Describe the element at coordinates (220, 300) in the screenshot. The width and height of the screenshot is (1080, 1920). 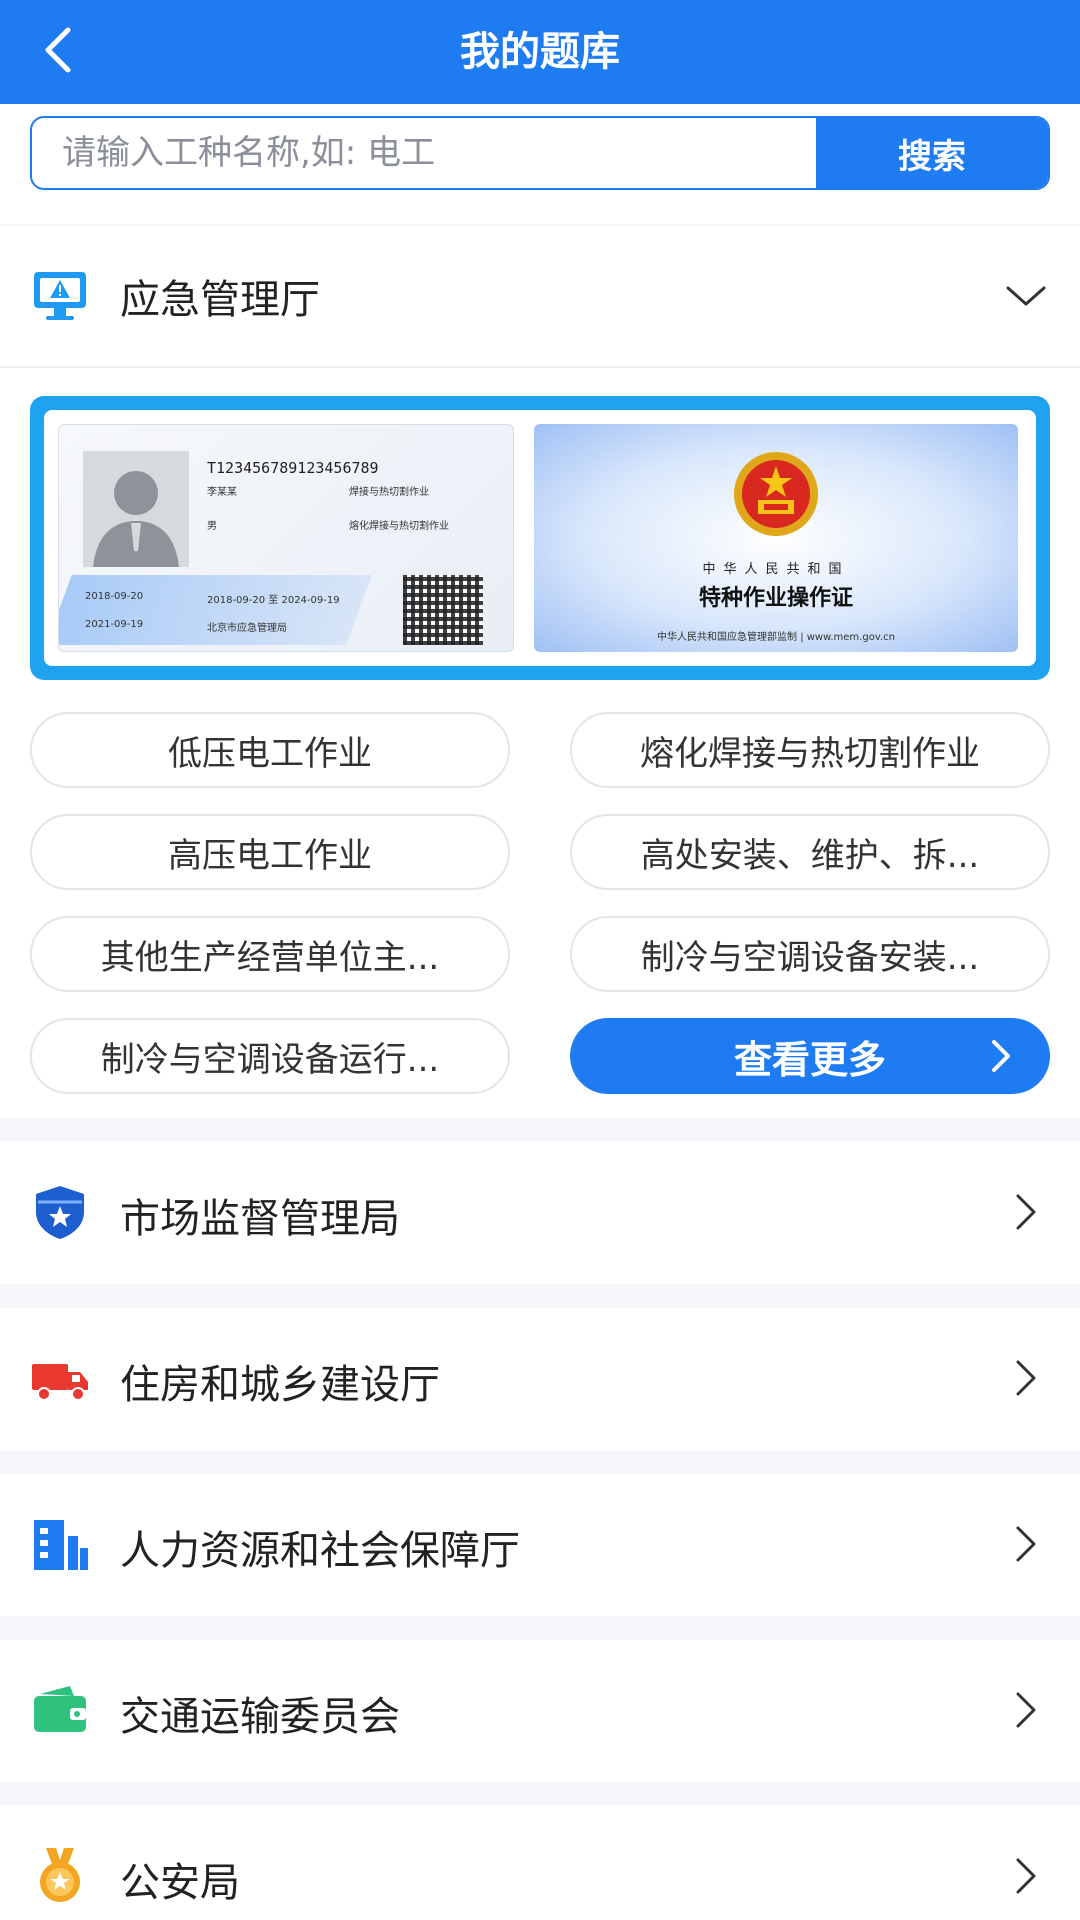
I see `section-label: 应急管理厅` at that location.